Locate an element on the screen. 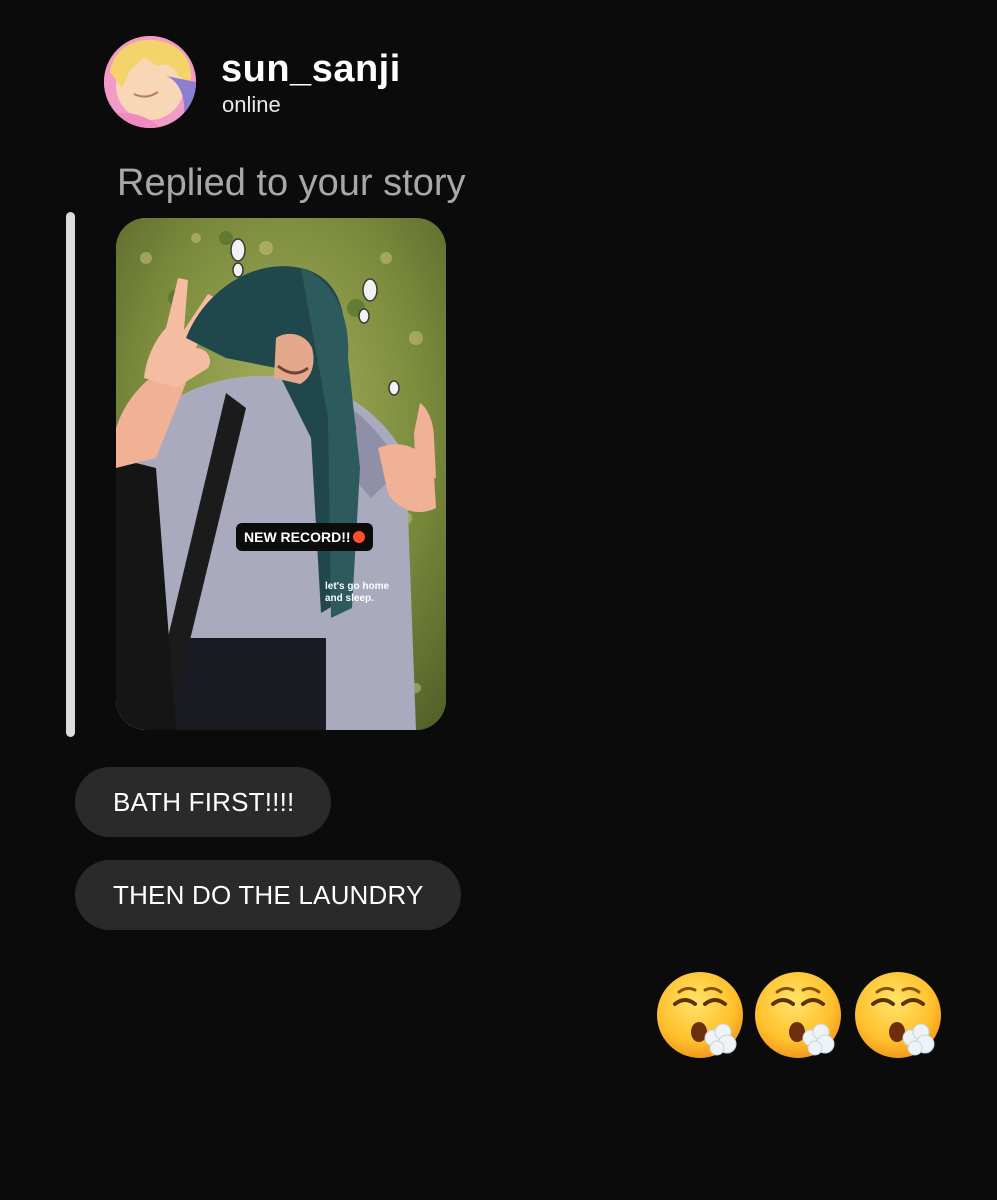 This screenshot has height=1200, width=997. angry-face-icon is located at coordinates (358, 537).